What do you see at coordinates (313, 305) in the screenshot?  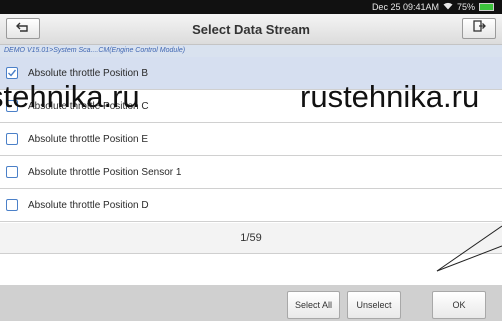 I see `select-all-button: Select All` at bounding box center [313, 305].